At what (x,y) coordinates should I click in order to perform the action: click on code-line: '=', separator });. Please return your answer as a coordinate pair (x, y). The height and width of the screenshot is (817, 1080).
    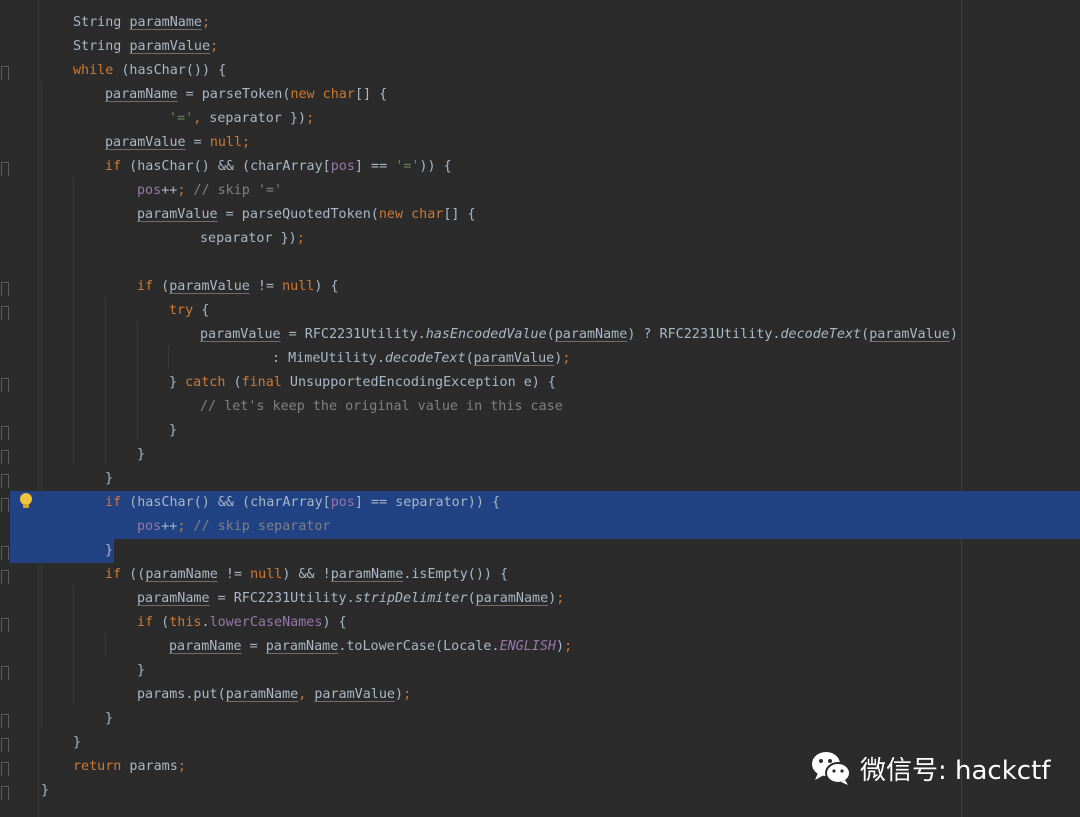
    Looking at the image, I should click on (241, 119).